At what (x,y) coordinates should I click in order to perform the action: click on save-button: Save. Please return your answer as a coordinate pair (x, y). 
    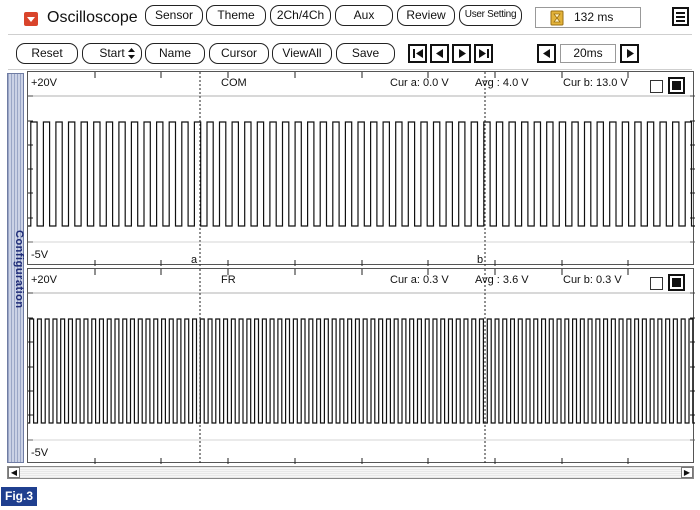
    Looking at the image, I should click on (365, 53).